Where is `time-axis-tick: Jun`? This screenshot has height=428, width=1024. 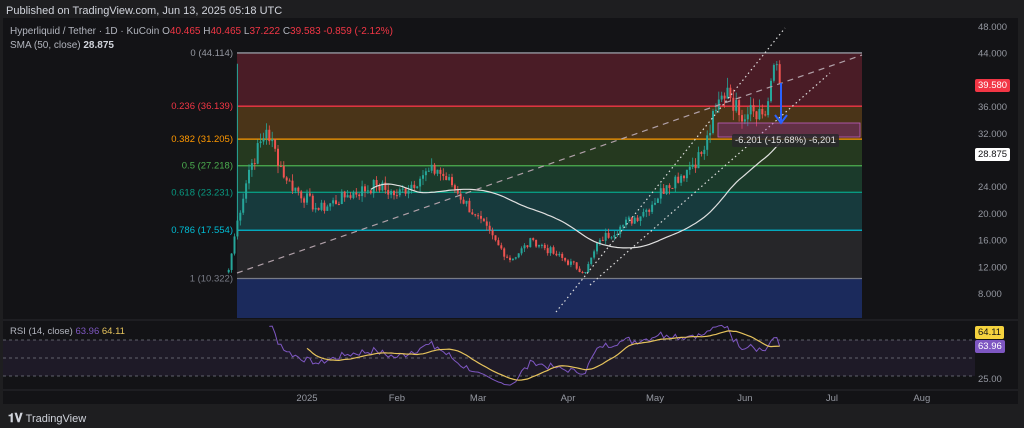 time-axis-tick: Jun is located at coordinates (744, 398).